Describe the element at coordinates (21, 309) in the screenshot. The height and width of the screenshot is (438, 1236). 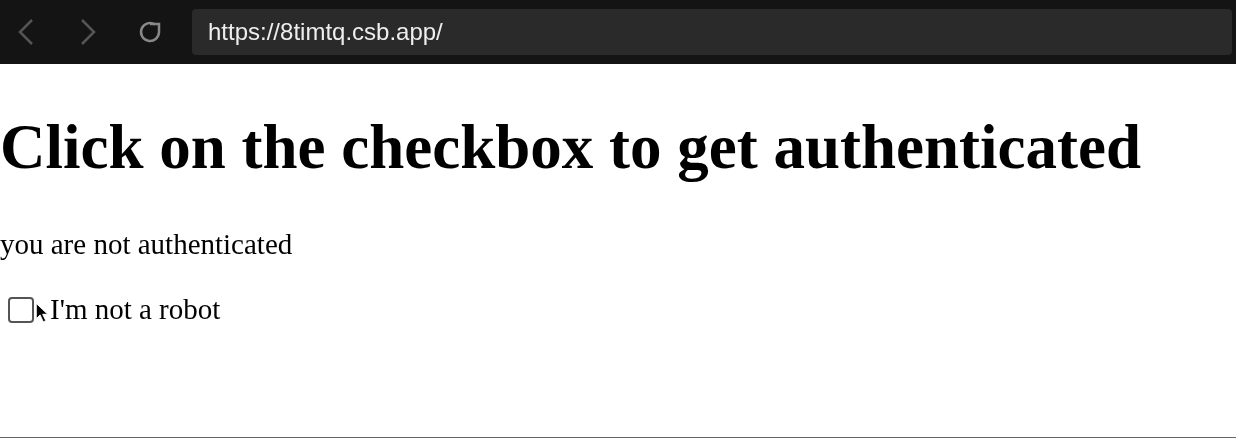
I see `checkbox` at that location.